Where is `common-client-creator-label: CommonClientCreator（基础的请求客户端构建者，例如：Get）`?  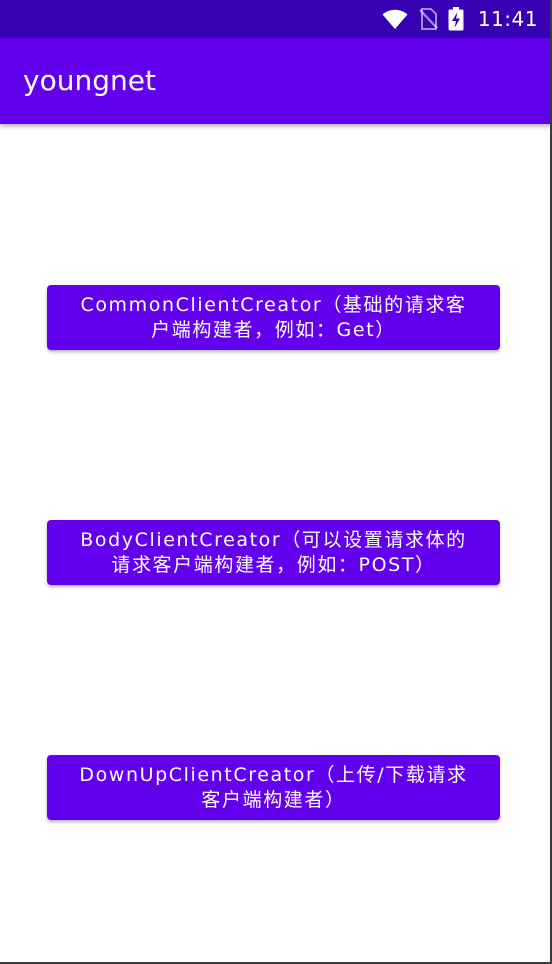 common-client-creator-label: CommonClientCreator（基础的请求客户端构建者，例如：Get） is located at coordinates (273, 317).